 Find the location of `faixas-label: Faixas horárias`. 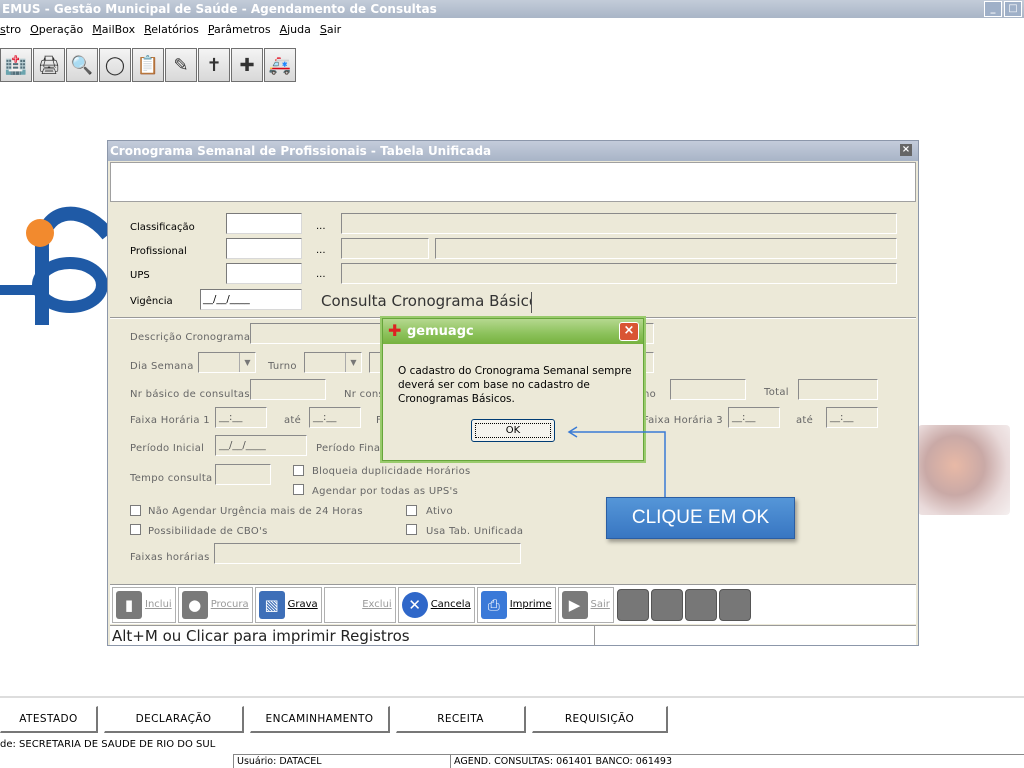

faixas-label: Faixas horárias is located at coordinates (170, 557).